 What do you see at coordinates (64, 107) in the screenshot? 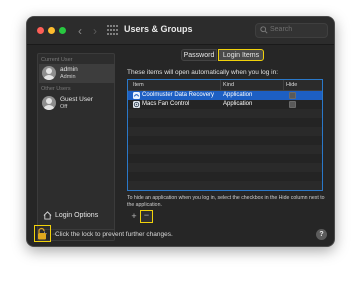
I see `user-status: Off` at bounding box center [64, 107].